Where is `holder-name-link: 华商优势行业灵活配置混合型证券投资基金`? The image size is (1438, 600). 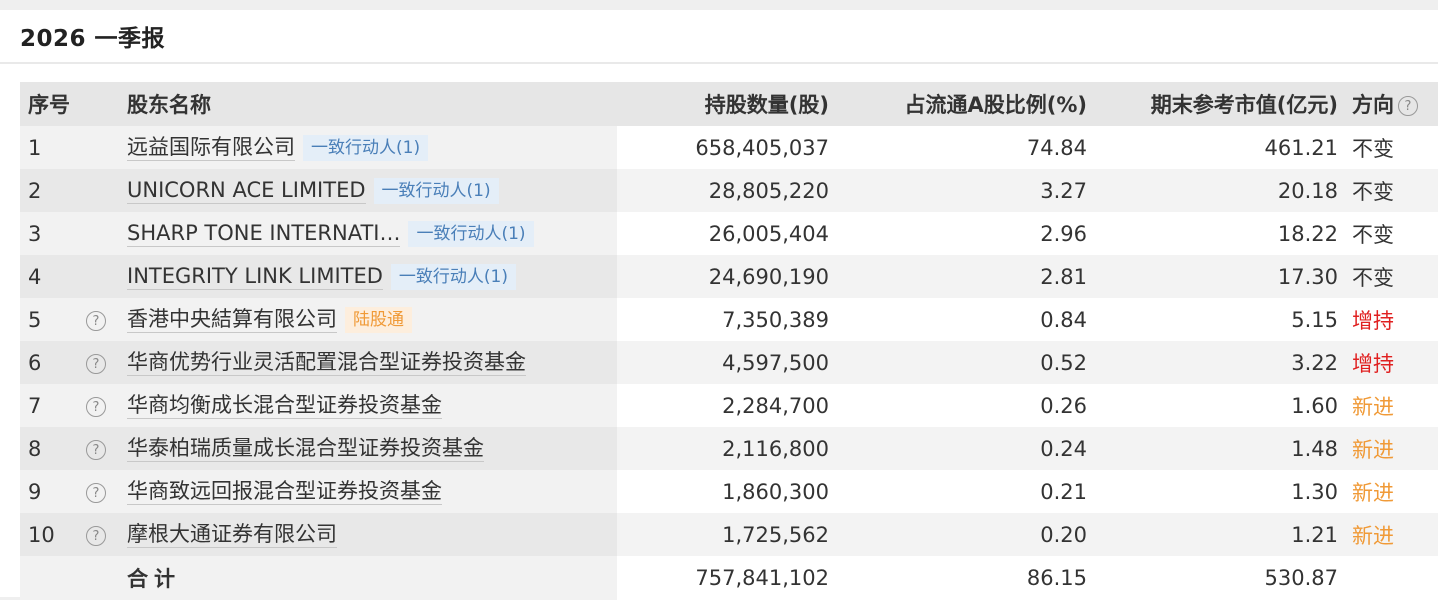 holder-name-link: 华商优势行业灵活配置混合型证券投资基金 is located at coordinates (326, 362).